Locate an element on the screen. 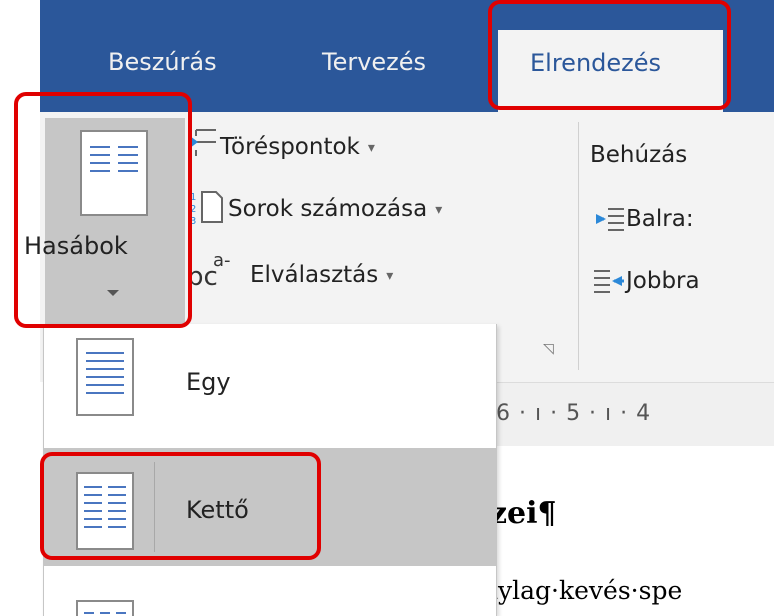 This screenshot has height=616, width=774. tab-layout: Elrendezés is located at coordinates (610, 71).